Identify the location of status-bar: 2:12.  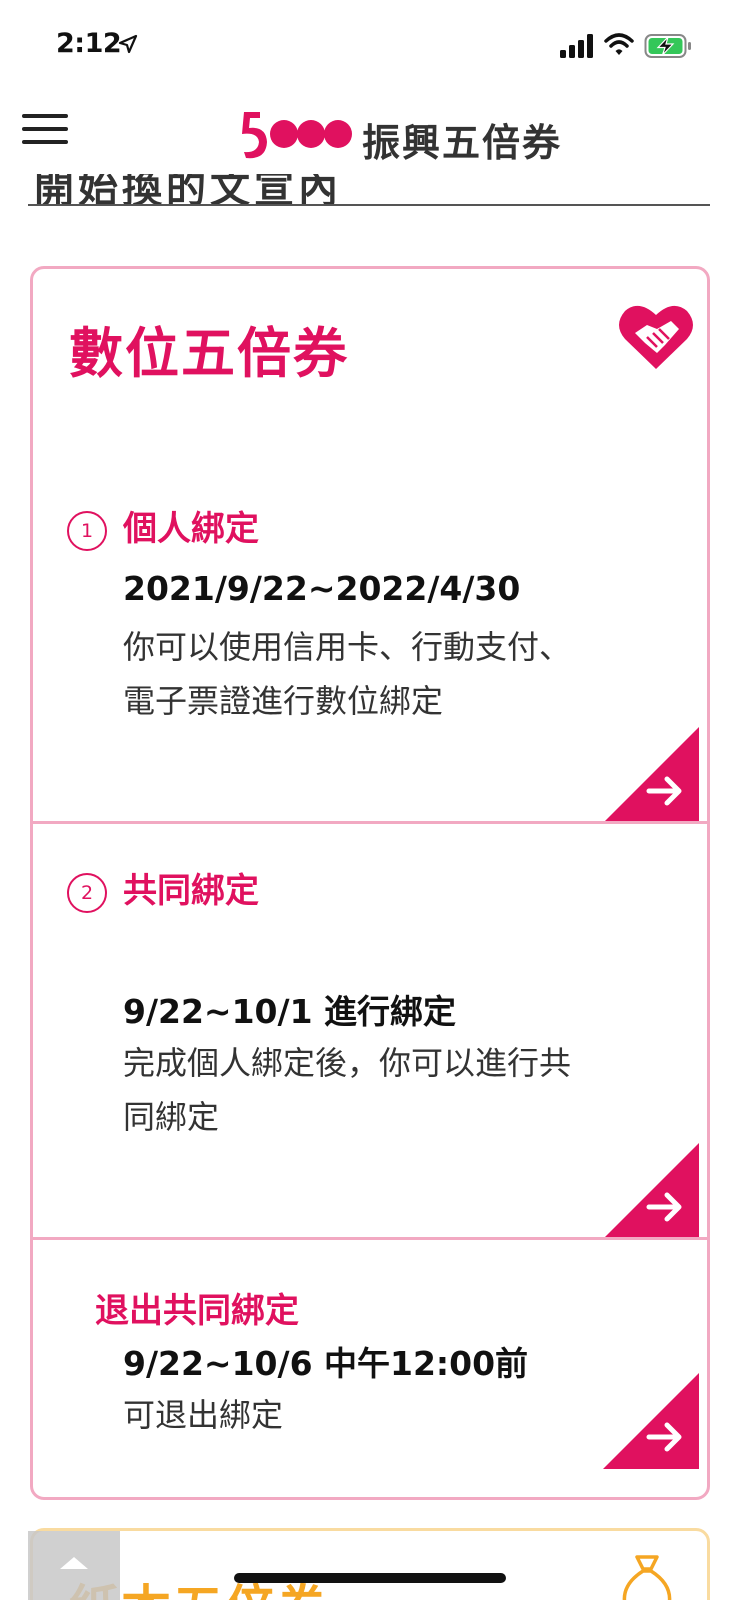
(369, 46).